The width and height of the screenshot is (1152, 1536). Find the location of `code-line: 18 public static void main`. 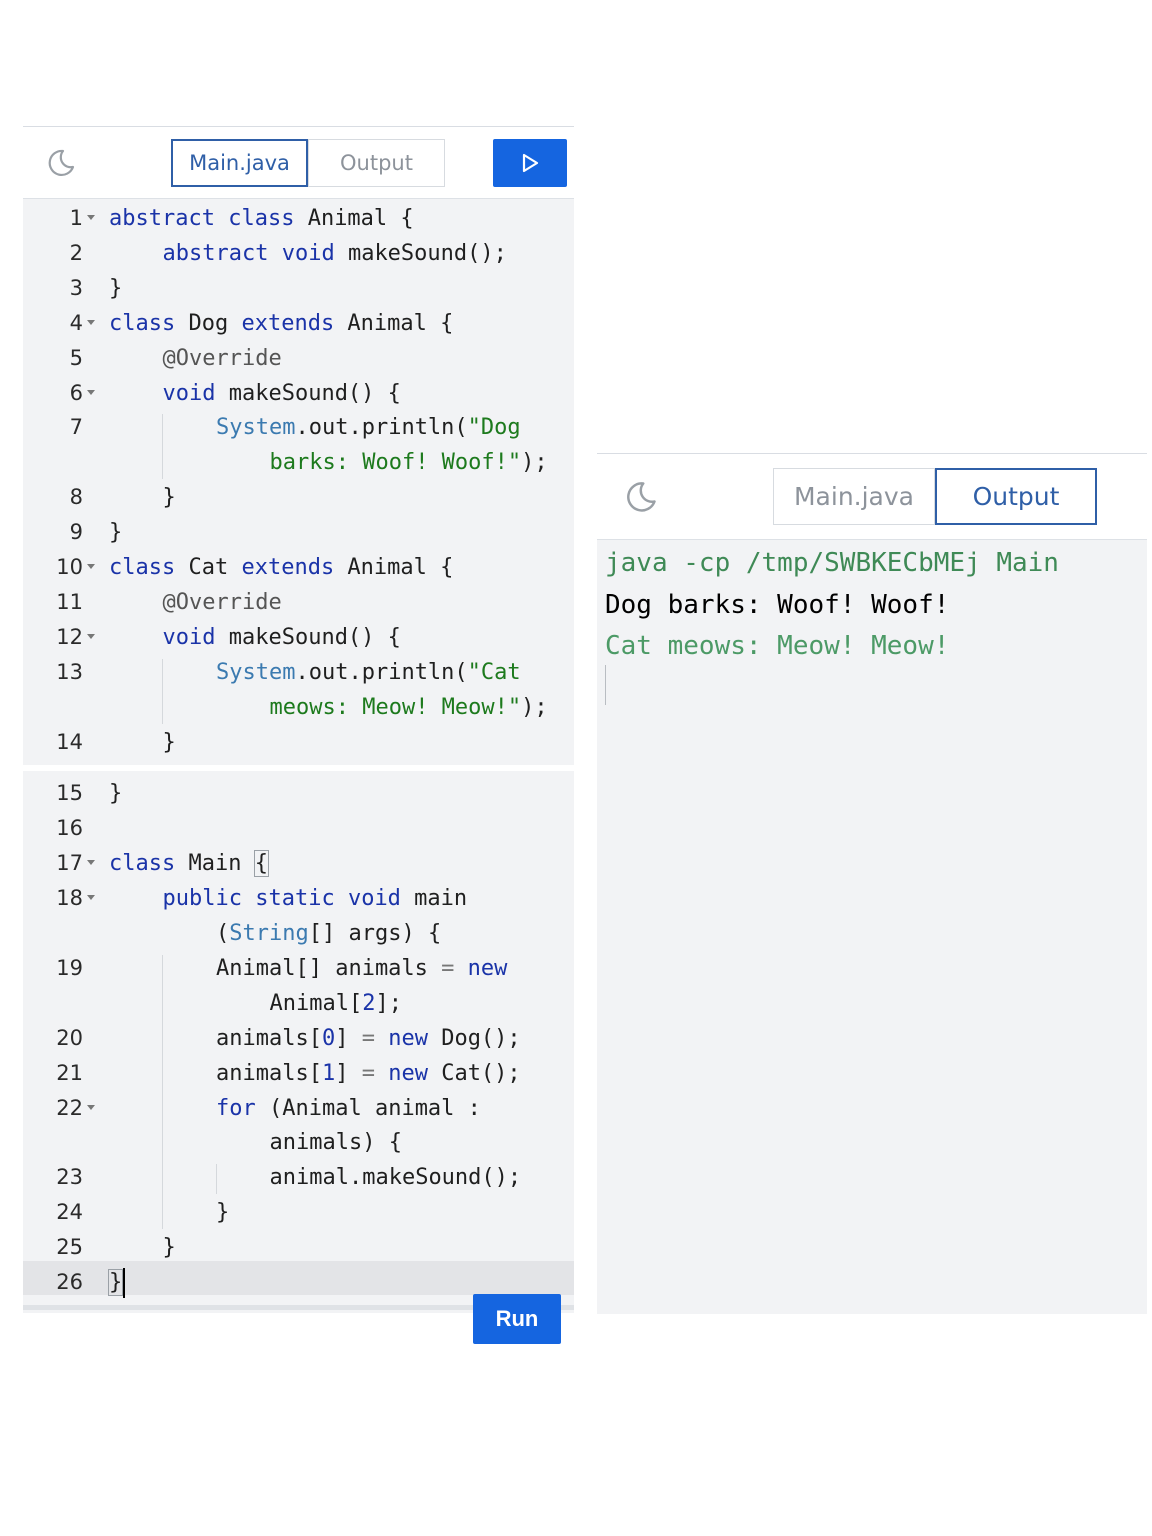

code-line: 18 public static void main is located at coordinates (298, 898).